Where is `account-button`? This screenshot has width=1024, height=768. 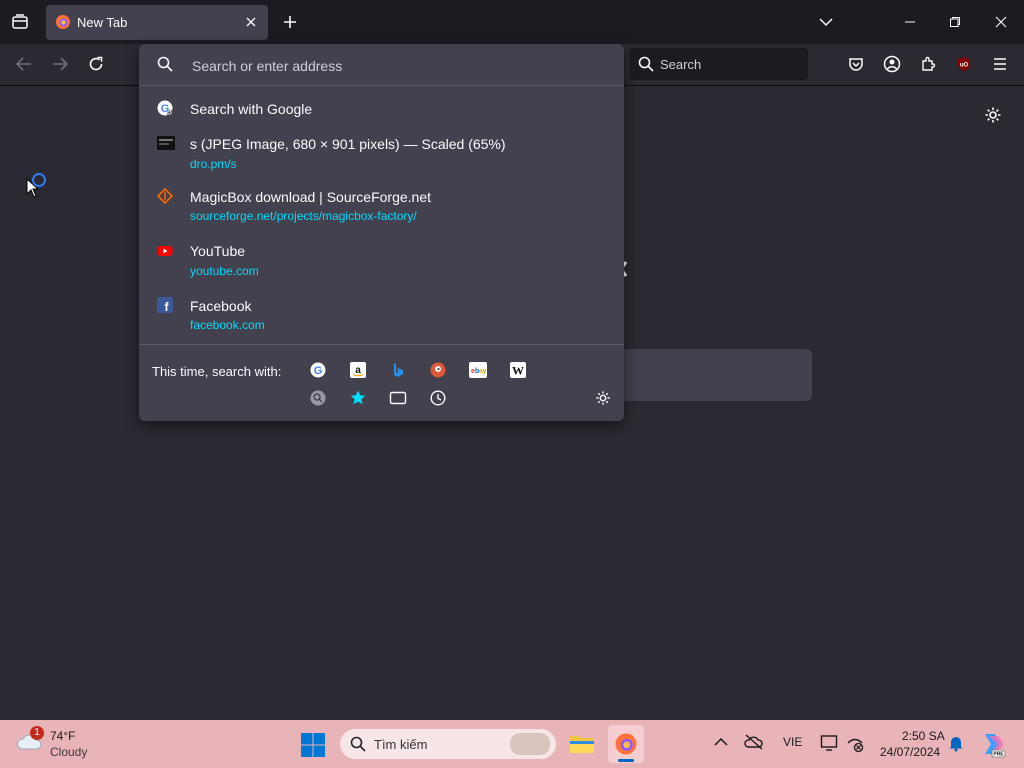 account-button is located at coordinates (892, 64).